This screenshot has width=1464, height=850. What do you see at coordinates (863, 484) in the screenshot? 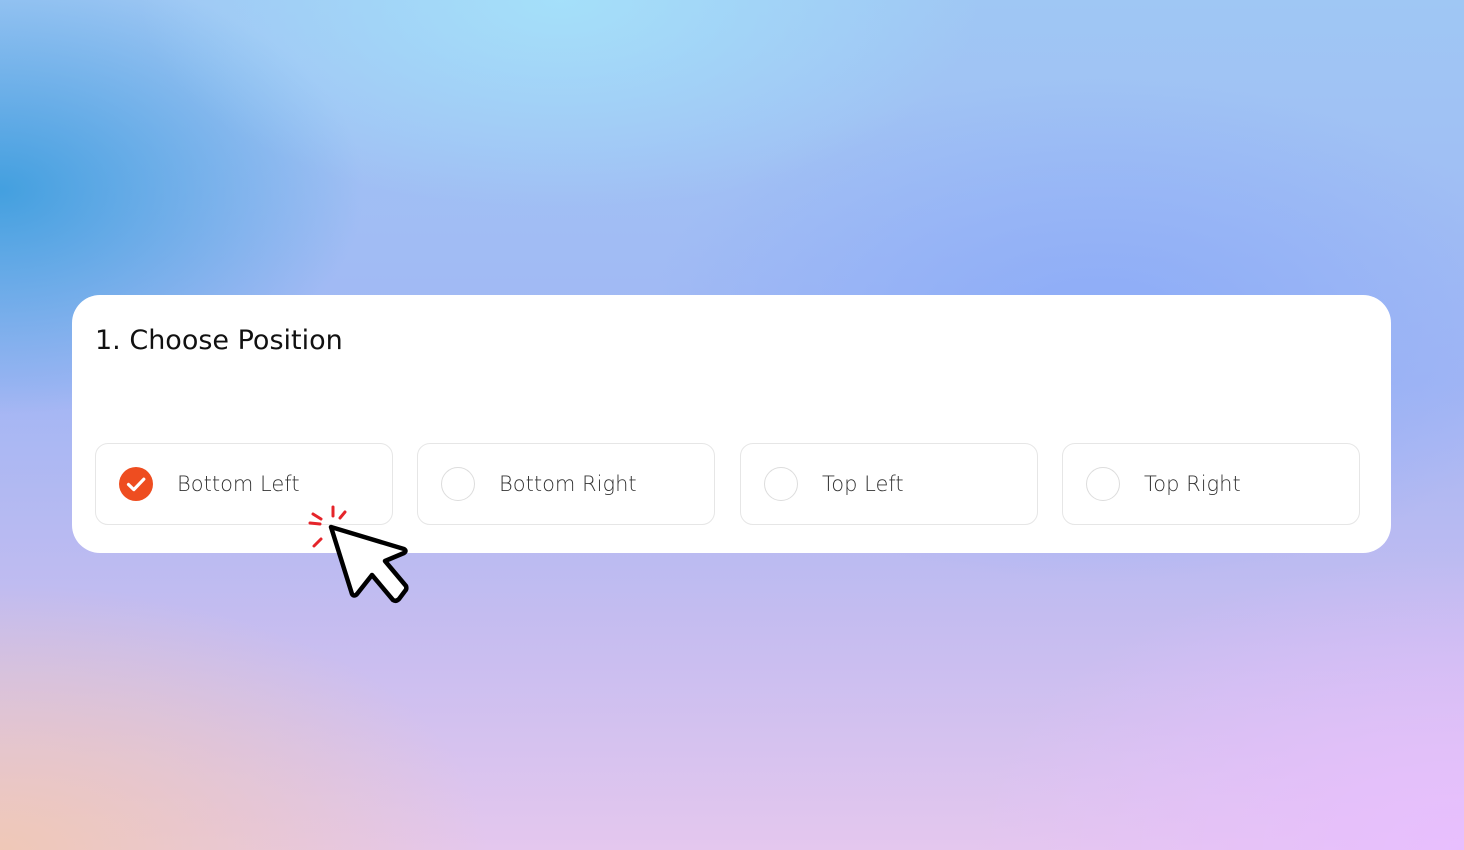
I see `option-label: Top Left` at bounding box center [863, 484].